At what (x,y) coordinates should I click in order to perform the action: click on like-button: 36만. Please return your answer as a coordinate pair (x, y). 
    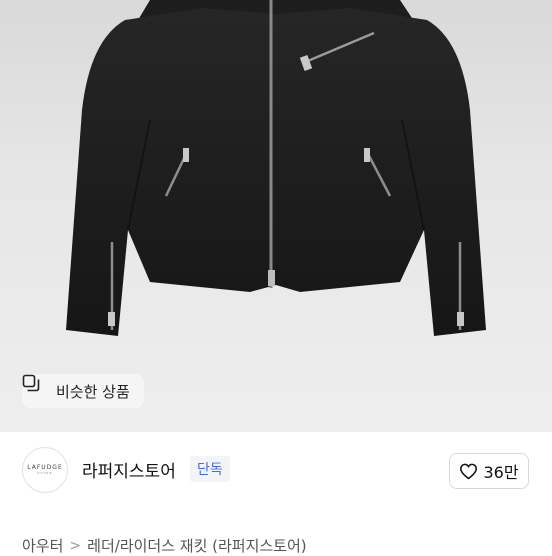
    Looking at the image, I should click on (489, 471).